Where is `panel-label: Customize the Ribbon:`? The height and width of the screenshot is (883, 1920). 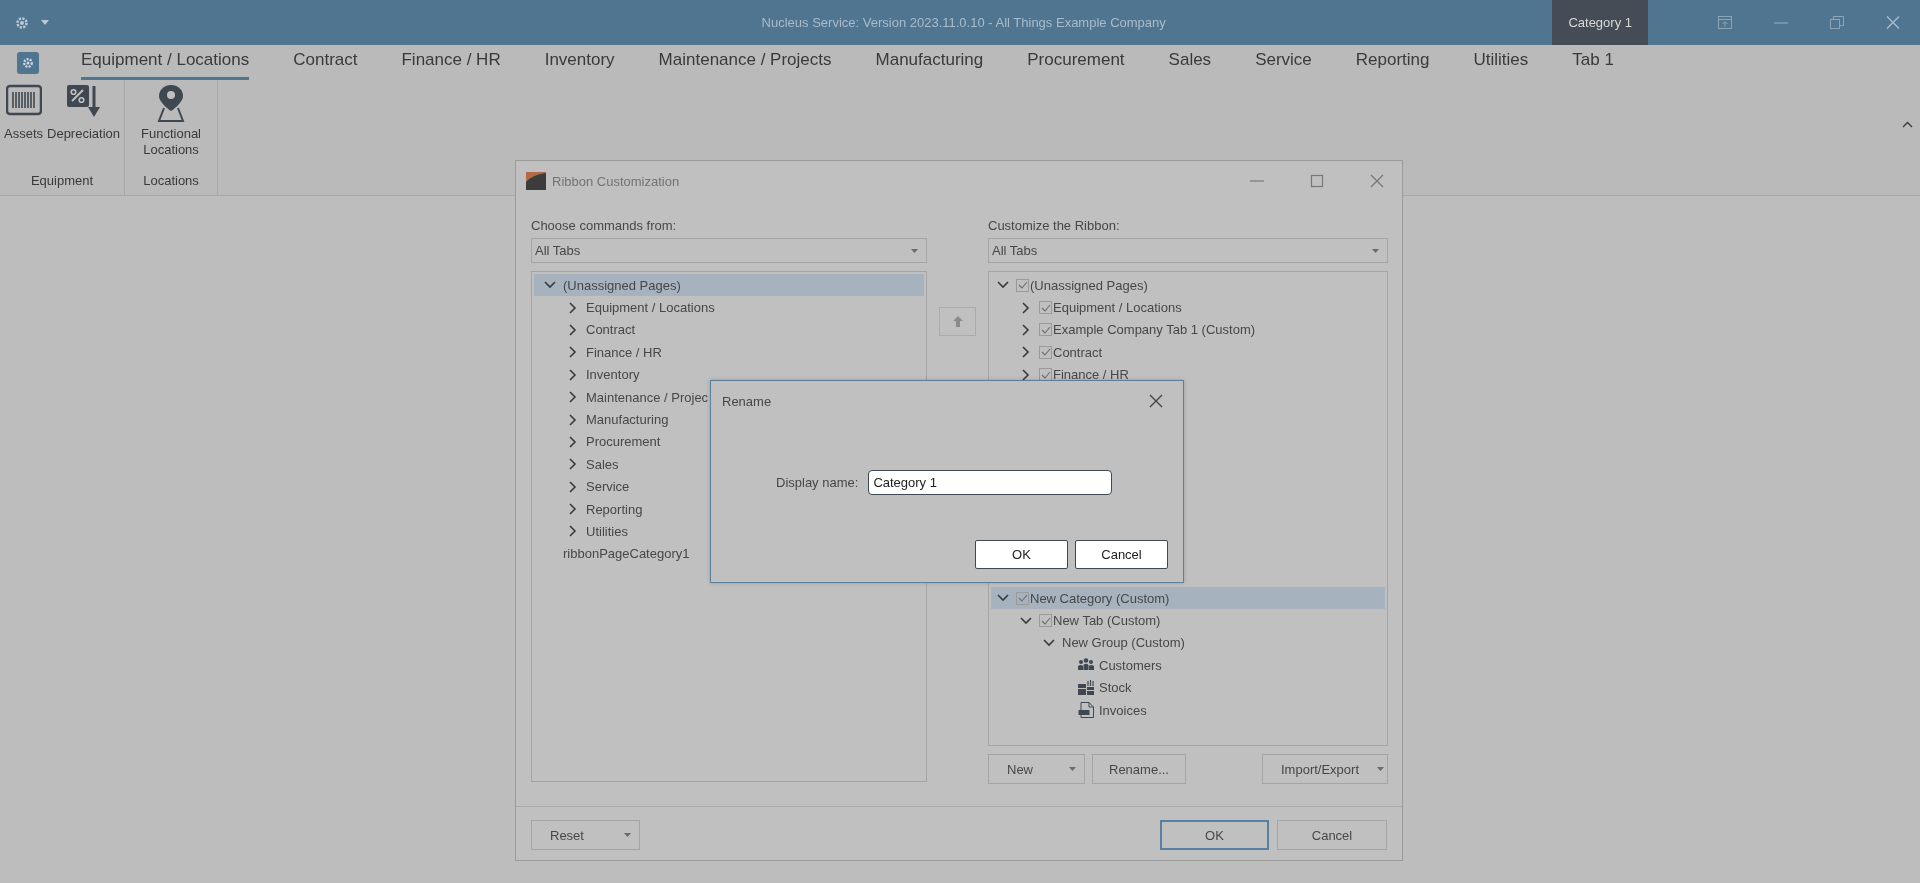 panel-label: Customize the Ribbon: is located at coordinates (1054, 226).